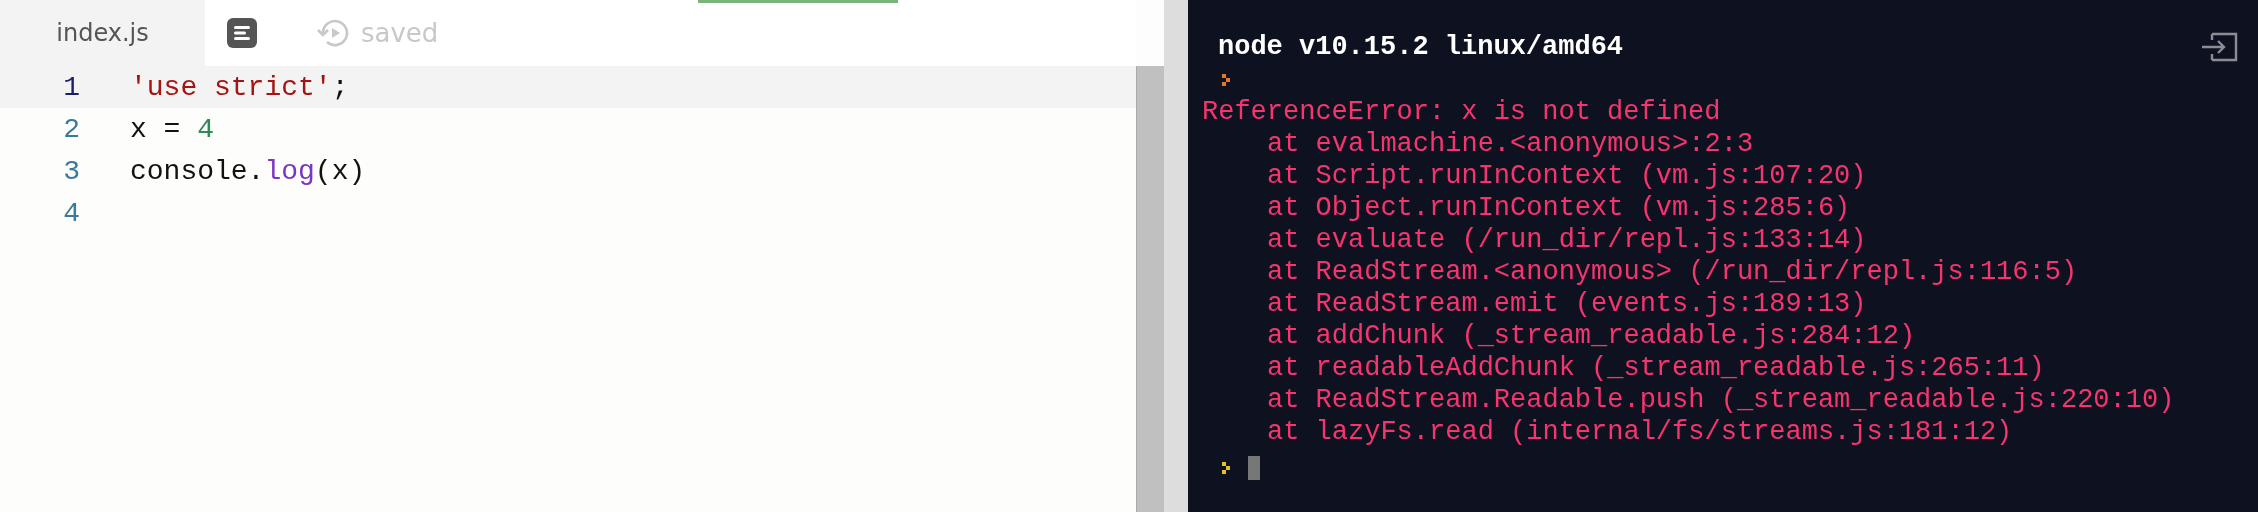 This screenshot has height=512, width=2258. Describe the element at coordinates (1672, 272) in the screenshot. I see `stack-frame: at ReadStream.<anonymous> (/run_dir/repl.js:116:5)` at that location.